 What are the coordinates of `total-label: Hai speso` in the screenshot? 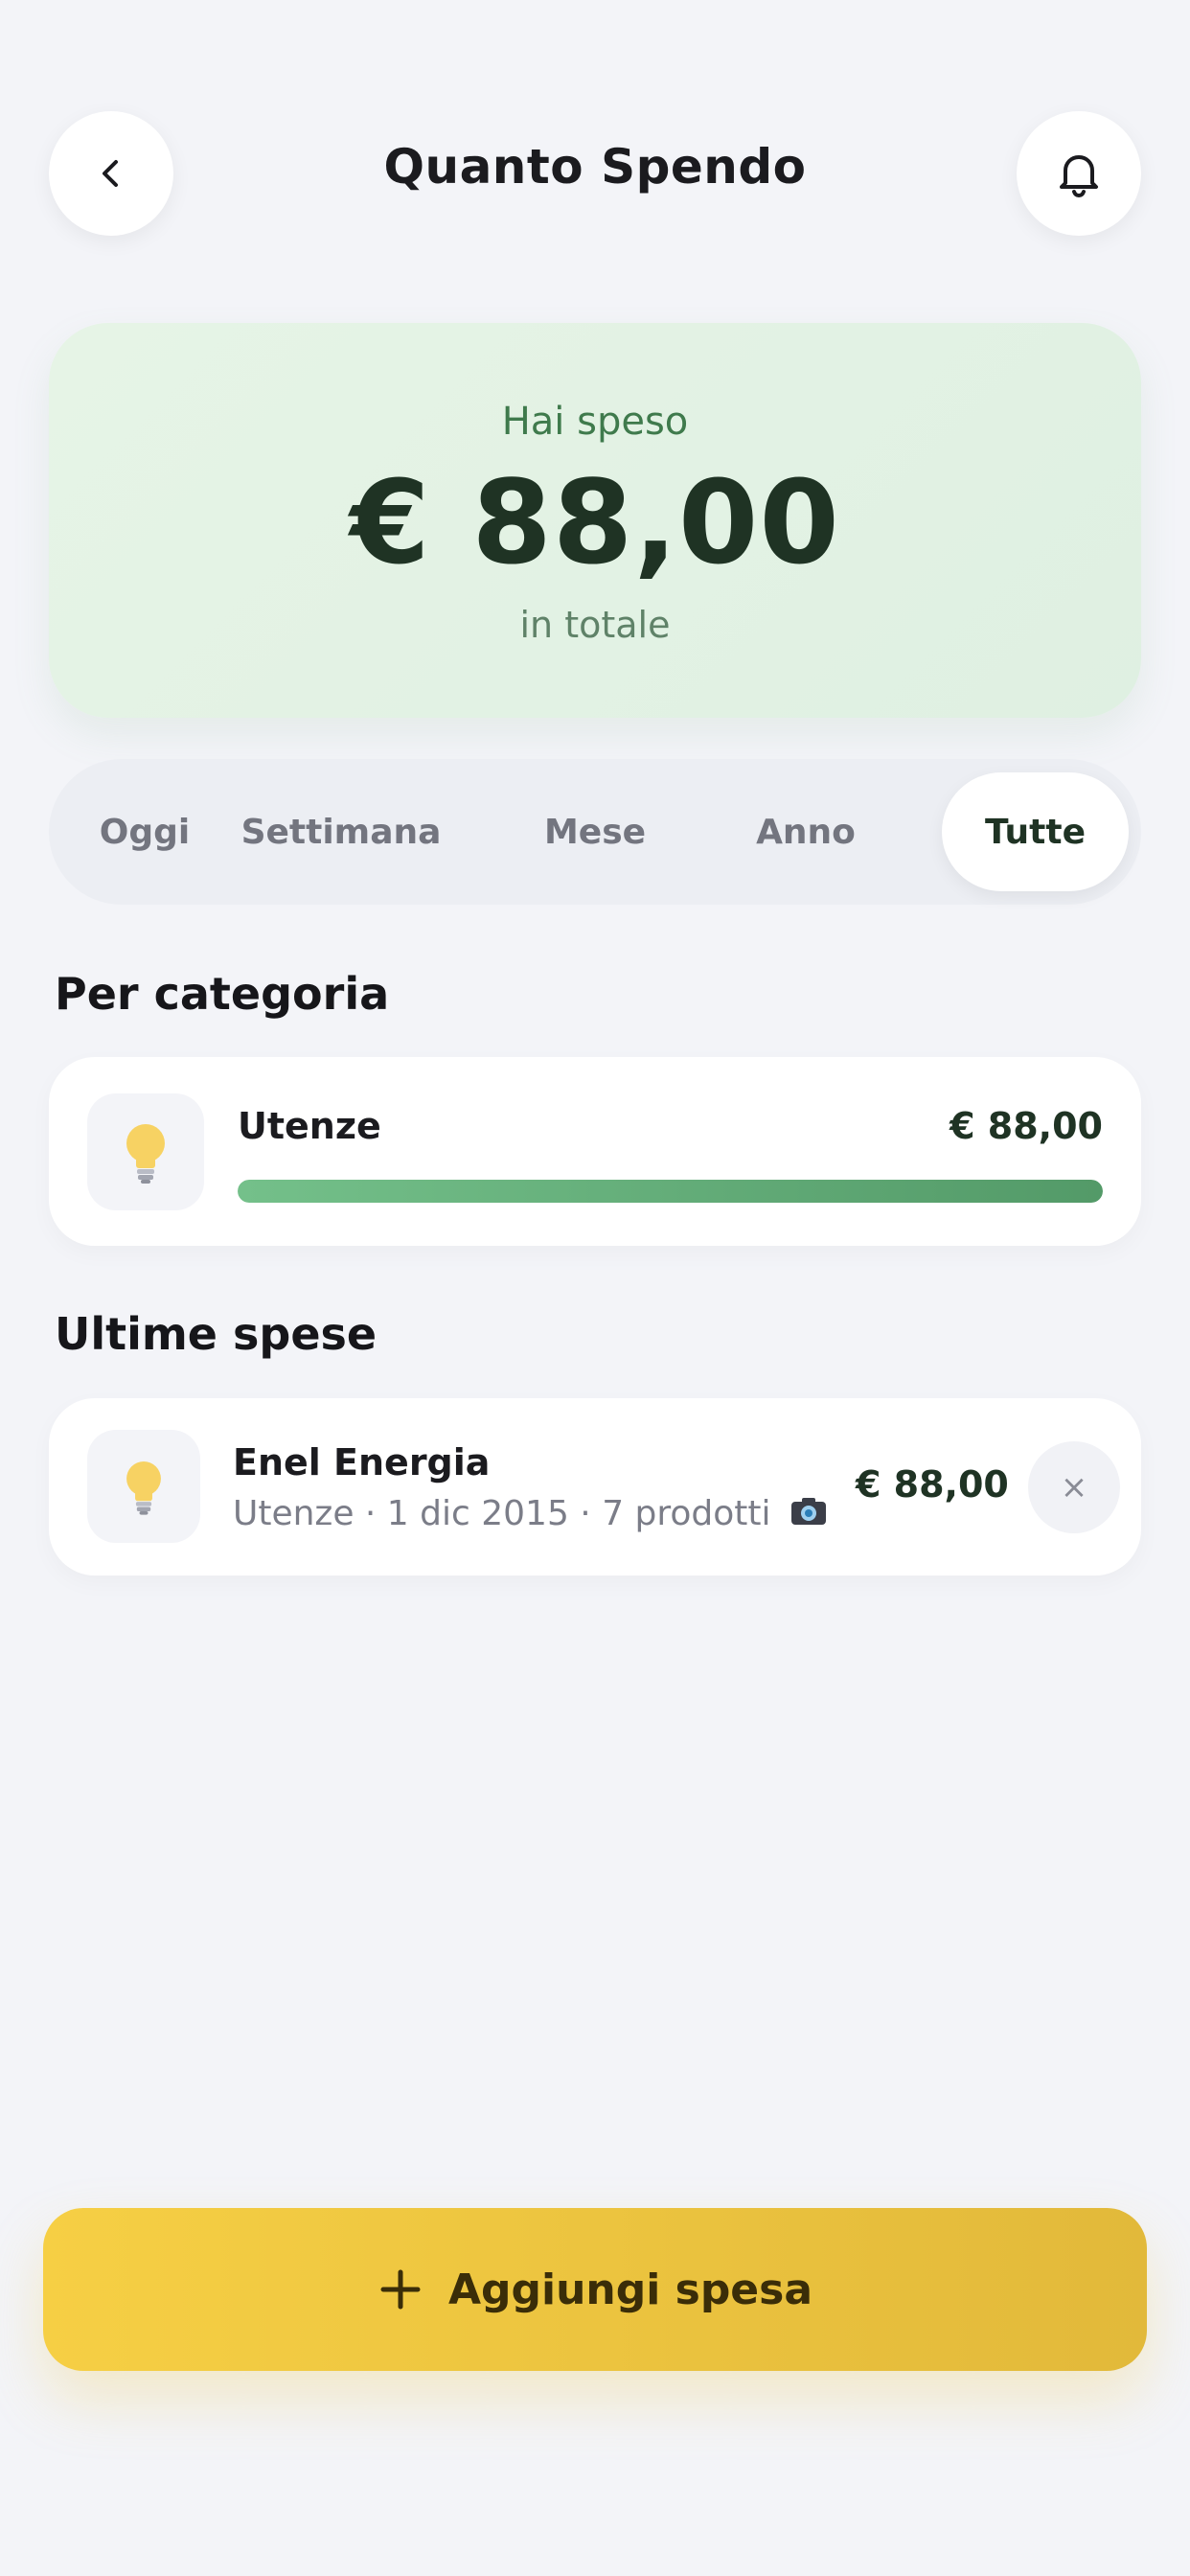 It's located at (595, 422).